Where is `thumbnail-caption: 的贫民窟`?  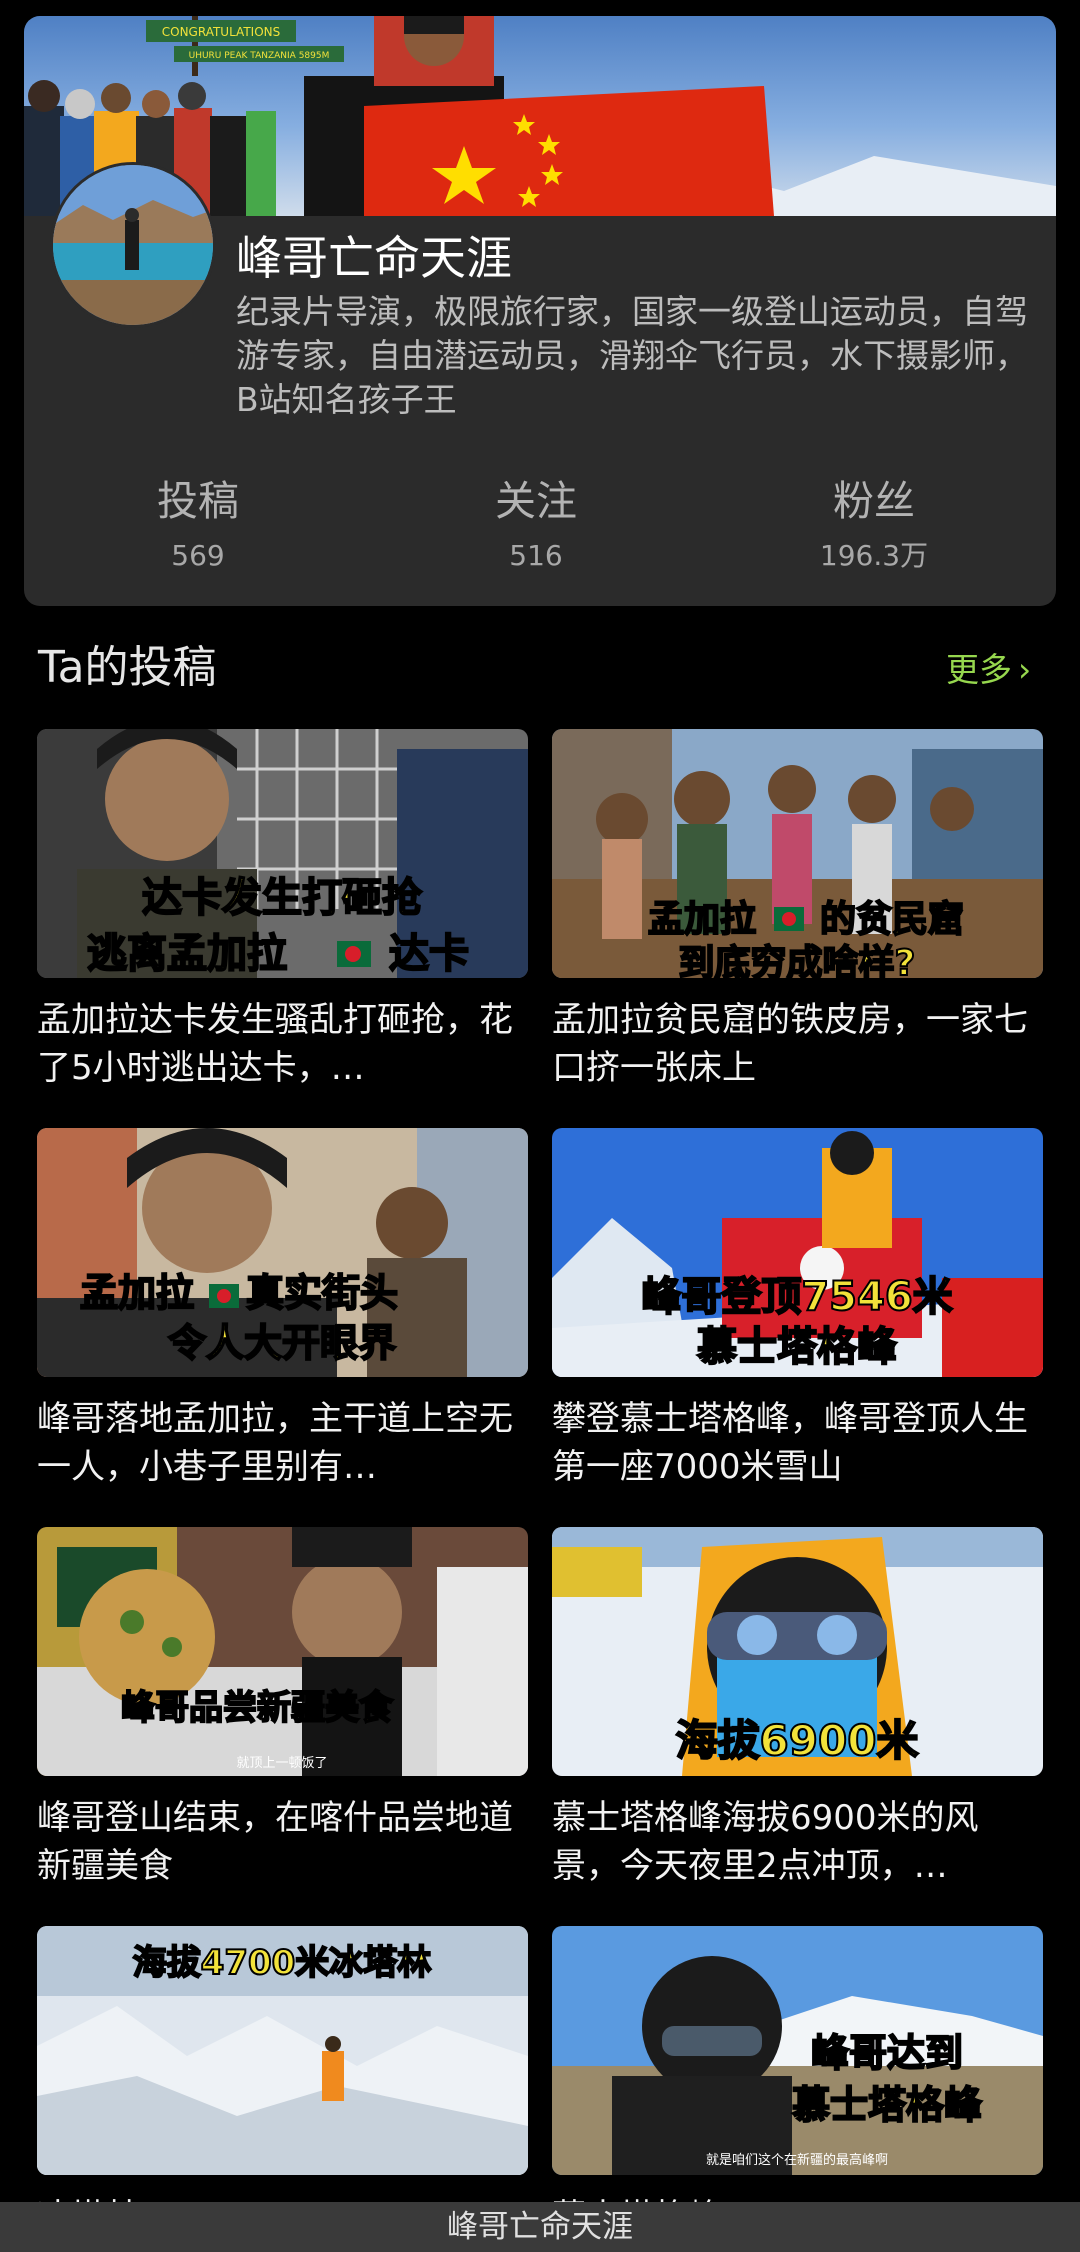 thumbnail-caption: 的贫民窟 is located at coordinates (892, 919).